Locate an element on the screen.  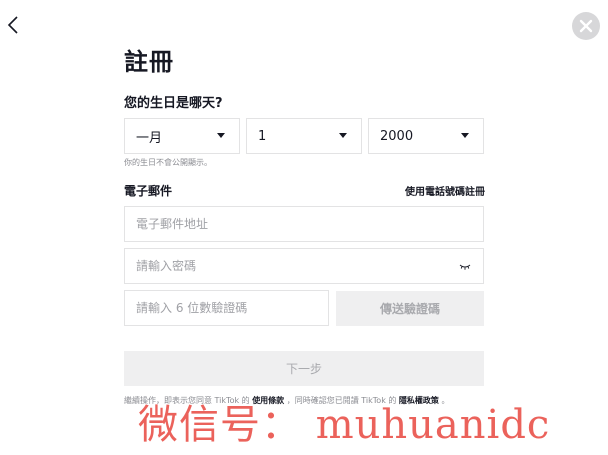
birthday-hint: 你的生日不會公開顯示。 is located at coordinates (168, 162).